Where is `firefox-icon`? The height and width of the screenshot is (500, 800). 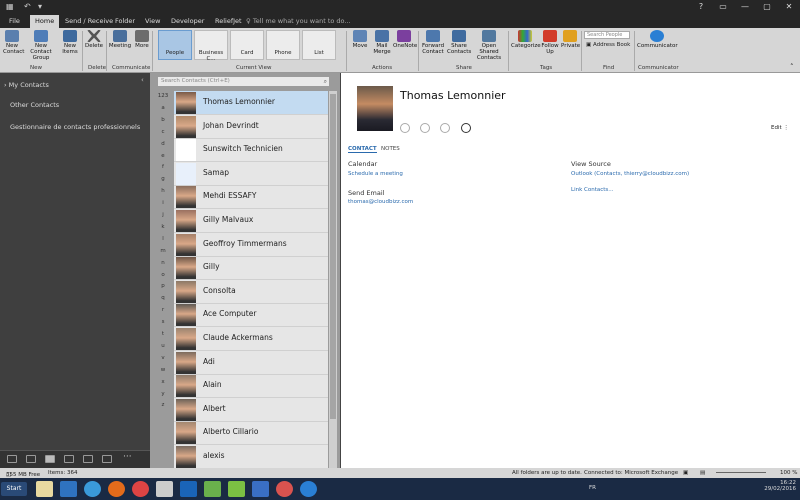
firefox-icon is located at coordinates (116, 489).